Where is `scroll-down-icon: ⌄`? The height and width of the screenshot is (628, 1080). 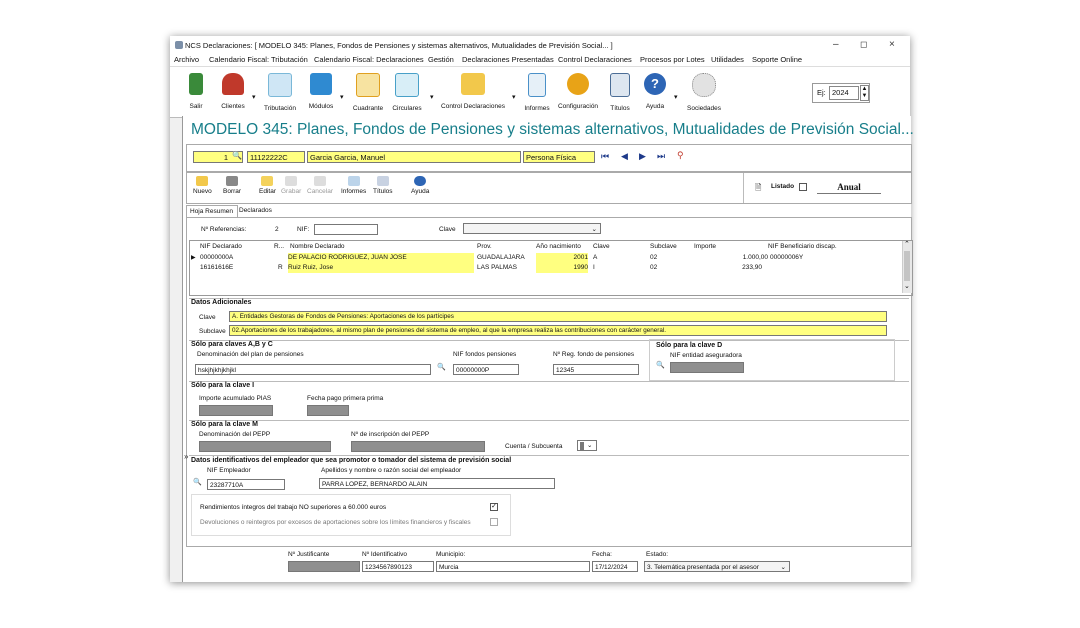
scroll-down-icon: ⌄ is located at coordinates (907, 286).